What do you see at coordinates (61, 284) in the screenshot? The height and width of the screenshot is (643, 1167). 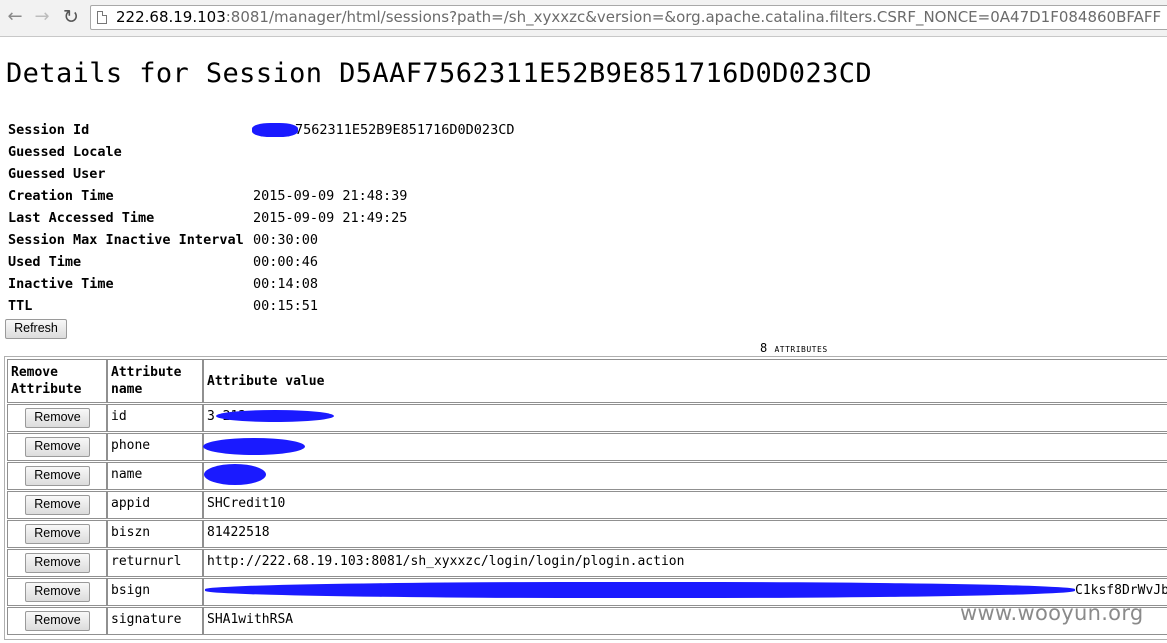 I see `detail-label-inactive-time: Inactive Time` at bounding box center [61, 284].